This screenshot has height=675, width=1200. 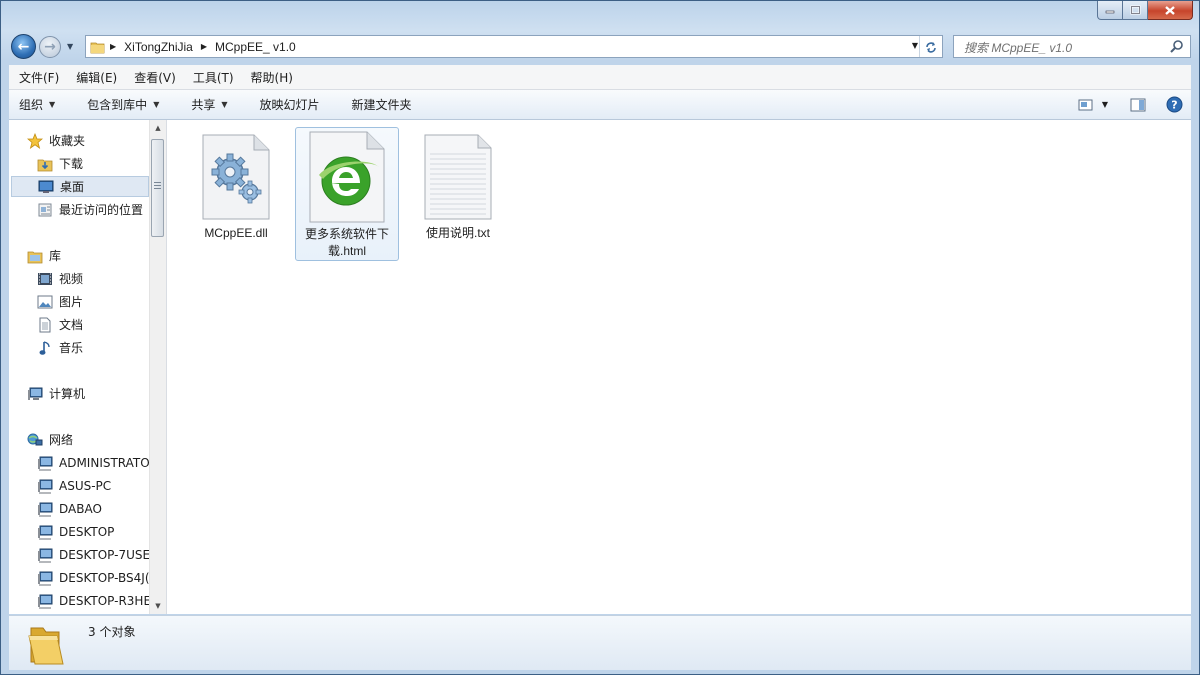 I want to click on nav-label: ADMINISTRATO, so click(x=104, y=462).